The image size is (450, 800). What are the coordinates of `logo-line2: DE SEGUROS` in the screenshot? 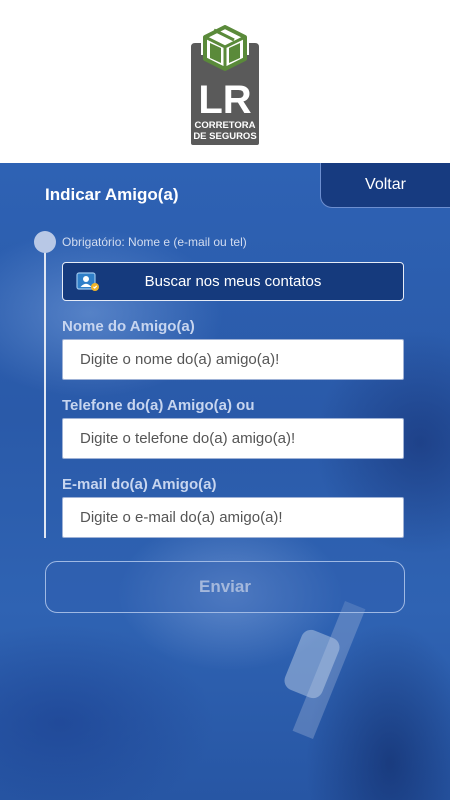 It's located at (224, 136).